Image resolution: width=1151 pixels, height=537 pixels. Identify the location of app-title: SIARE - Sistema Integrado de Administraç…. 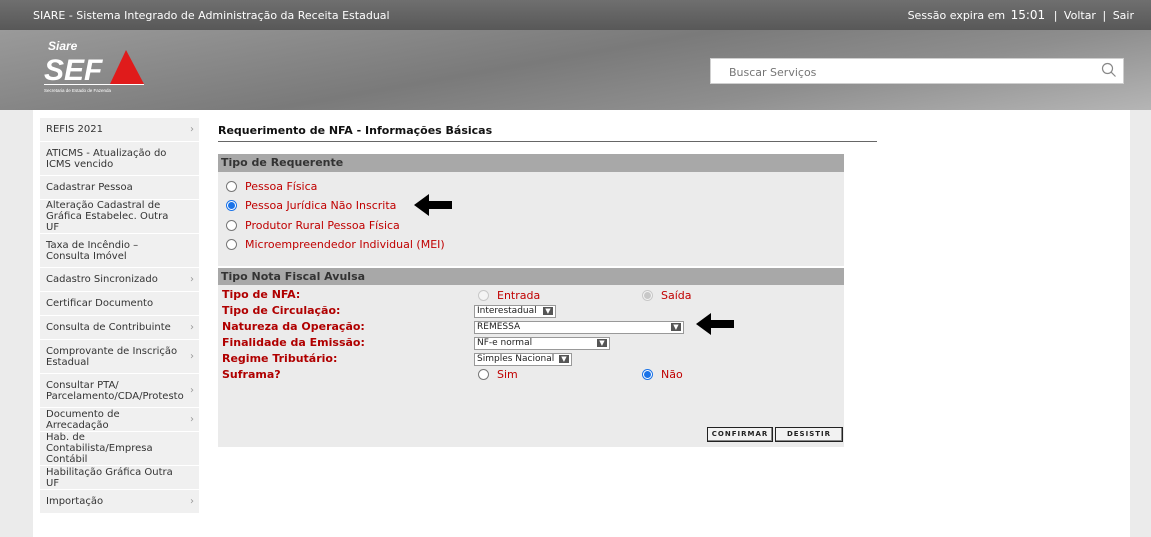
(211, 15).